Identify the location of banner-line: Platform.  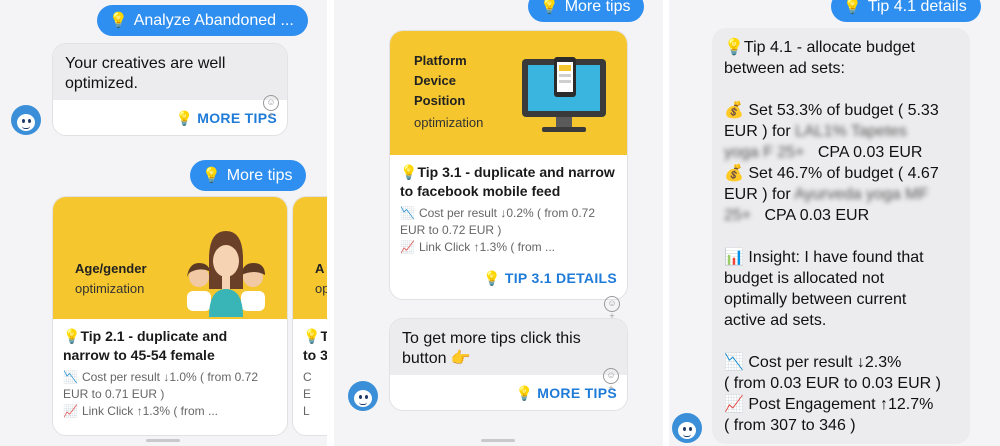
(440, 60).